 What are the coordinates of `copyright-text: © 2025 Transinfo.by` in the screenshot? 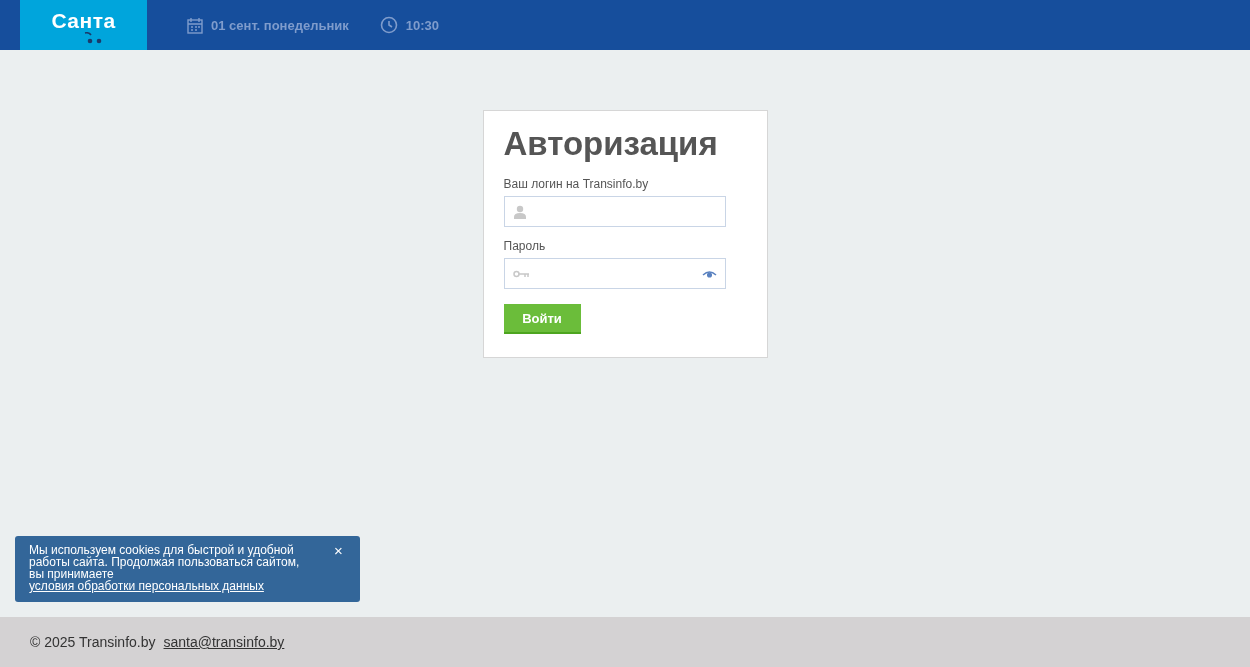 It's located at (93, 642).